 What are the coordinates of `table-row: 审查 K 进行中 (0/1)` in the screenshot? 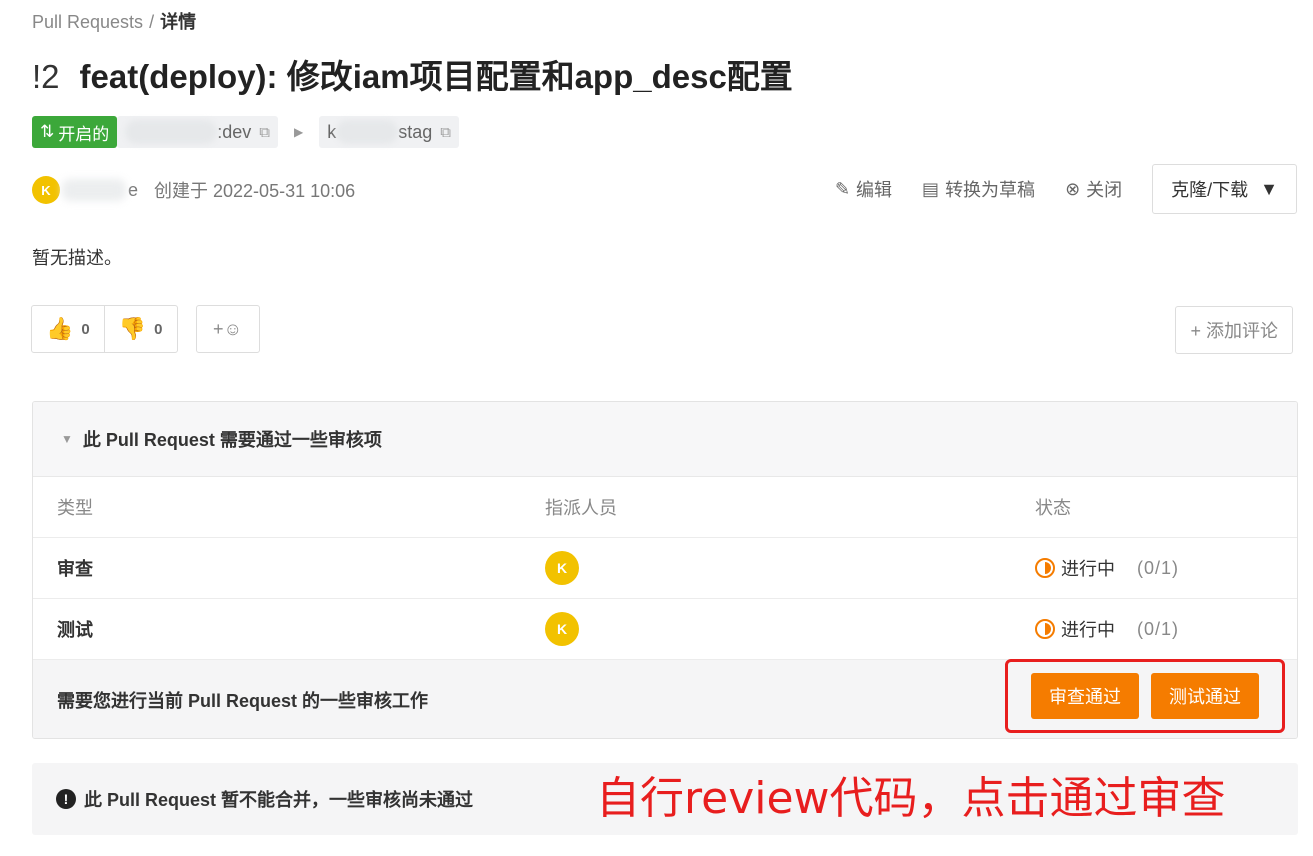 It's located at (665, 568).